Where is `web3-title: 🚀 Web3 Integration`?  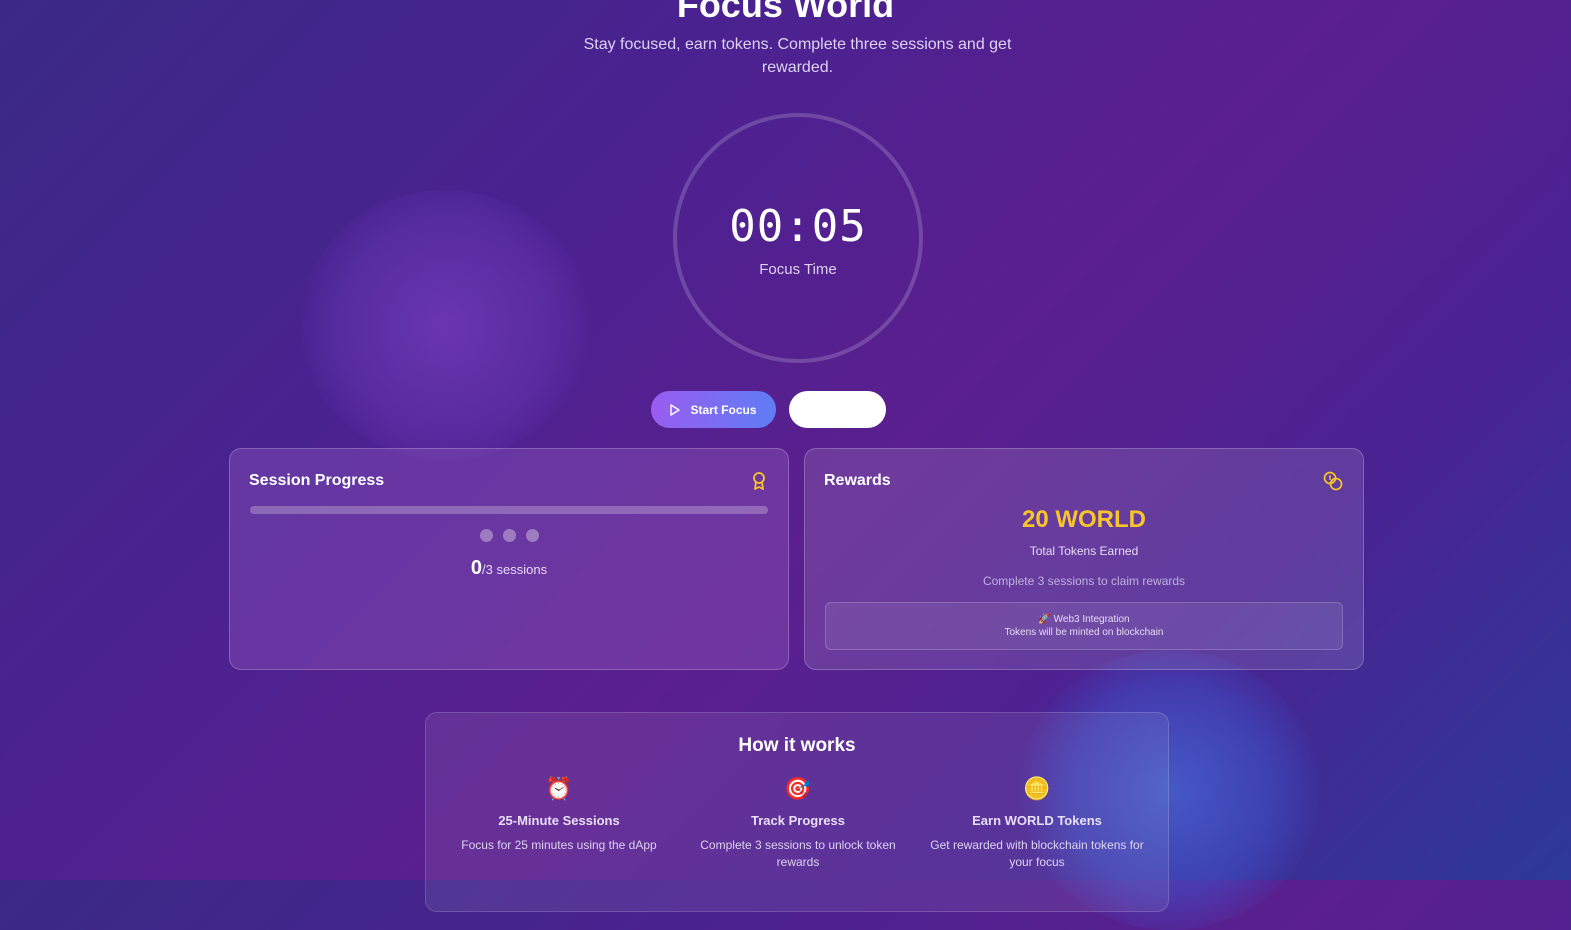 web3-title: 🚀 Web3 Integration is located at coordinates (1084, 619).